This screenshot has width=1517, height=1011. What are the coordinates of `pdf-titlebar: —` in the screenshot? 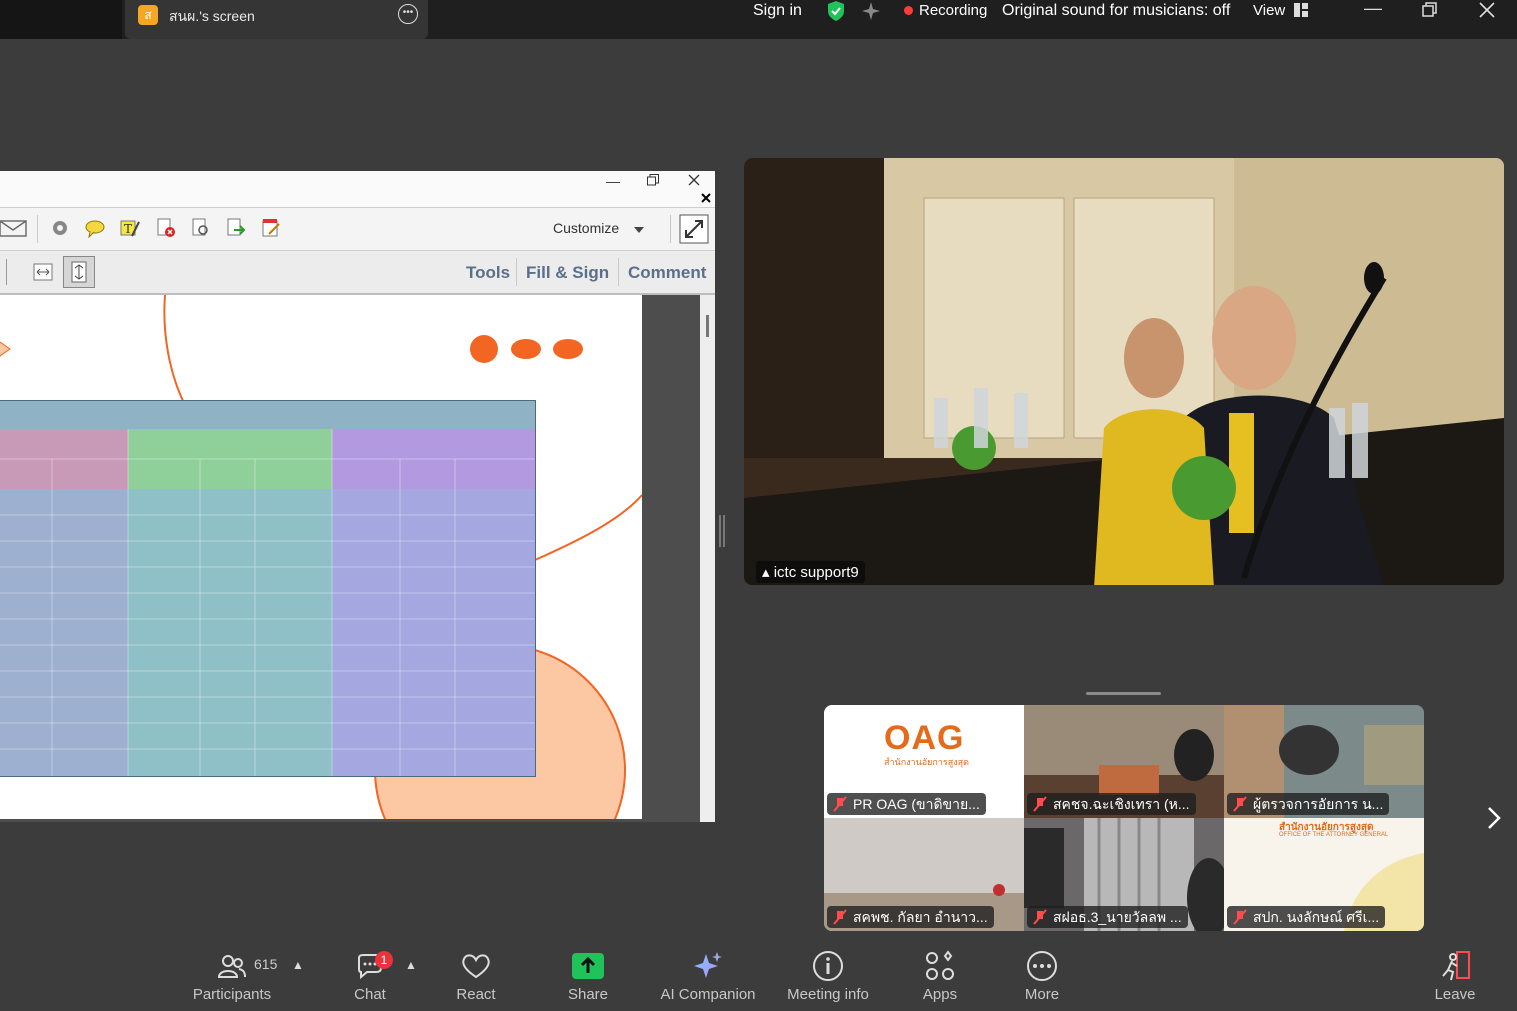 It's located at (357, 189).